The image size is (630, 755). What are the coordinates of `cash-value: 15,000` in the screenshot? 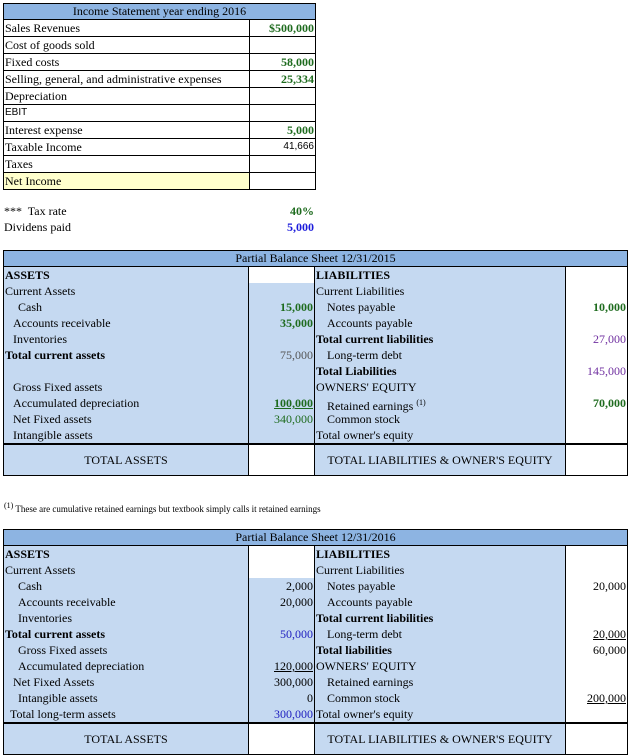 It's located at (281, 307).